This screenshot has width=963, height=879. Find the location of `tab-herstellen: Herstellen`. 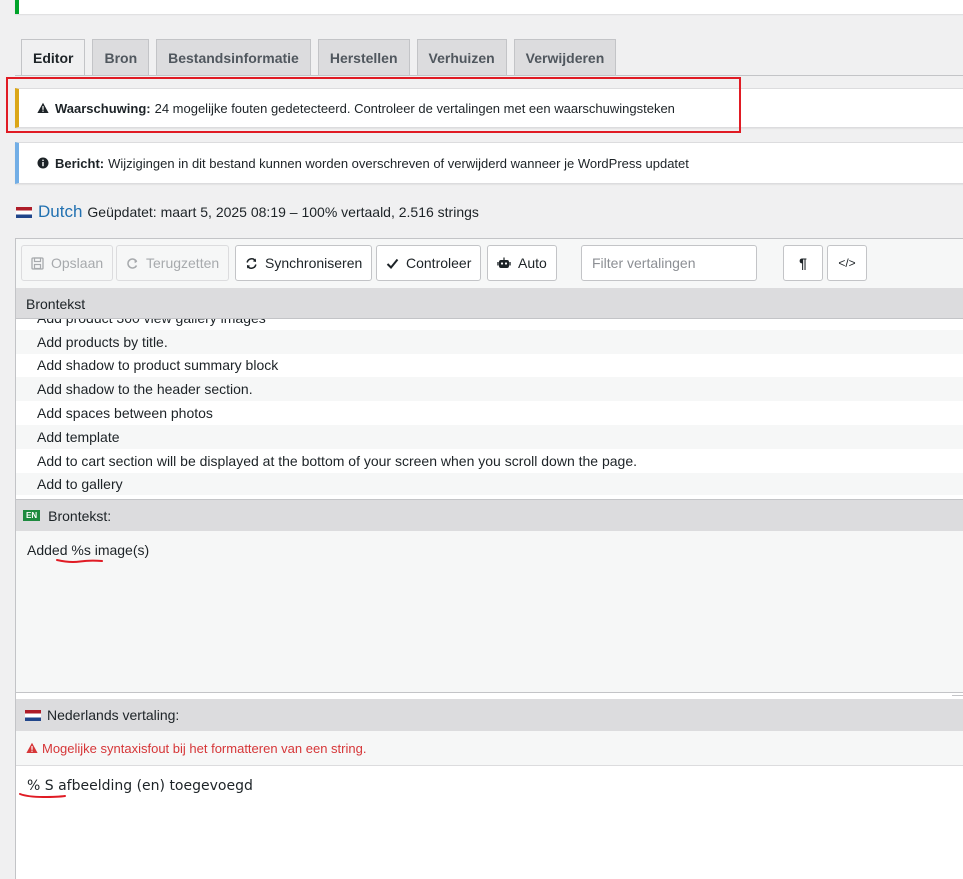

tab-herstellen: Herstellen is located at coordinates (363, 57).